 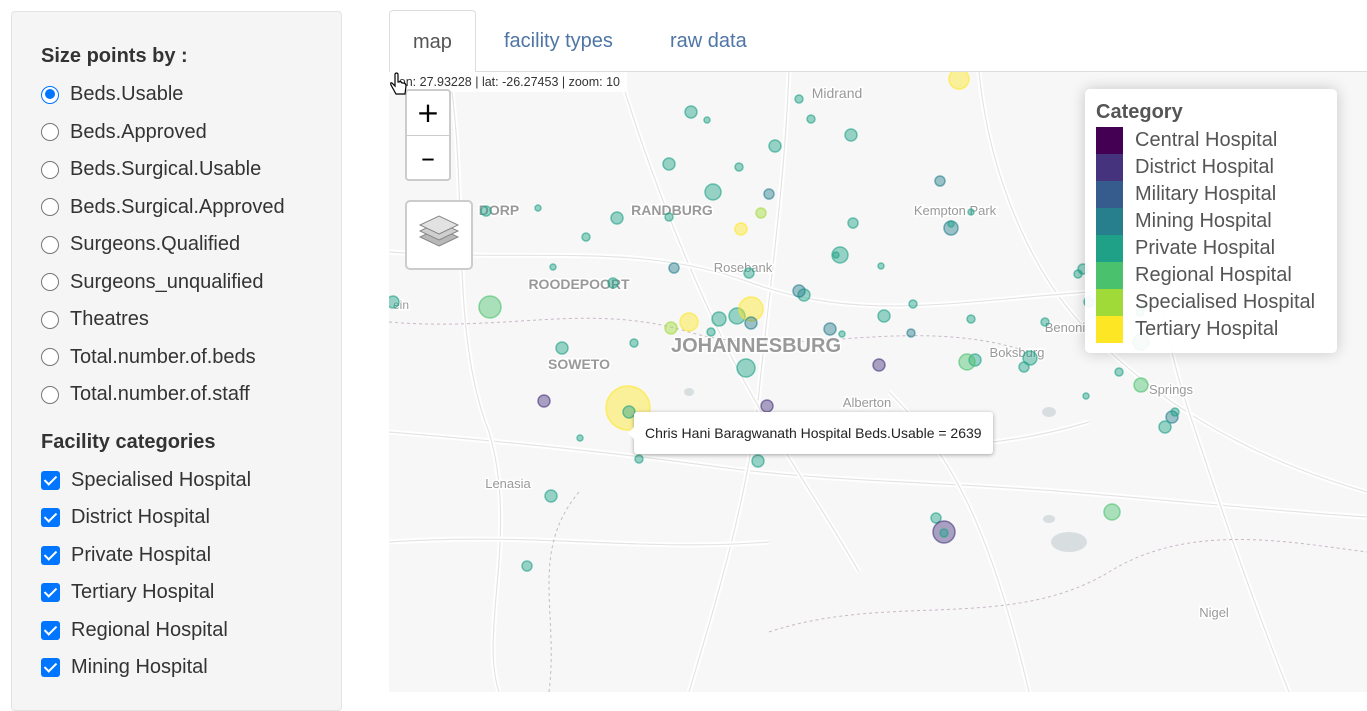 What do you see at coordinates (176, 95) in the screenshot?
I see `size-option: Beds.Usable` at bounding box center [176, 95].